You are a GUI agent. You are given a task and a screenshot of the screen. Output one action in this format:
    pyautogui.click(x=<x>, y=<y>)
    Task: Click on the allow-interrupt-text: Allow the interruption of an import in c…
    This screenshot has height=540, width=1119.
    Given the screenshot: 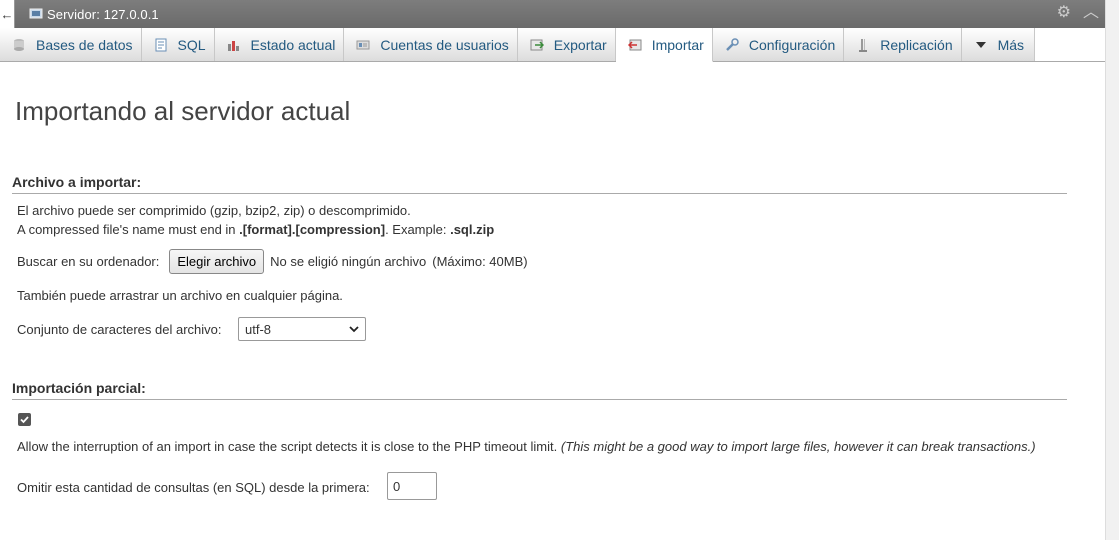 What is the action you would take?
    pyautogui.click(x=287, y=446)
    